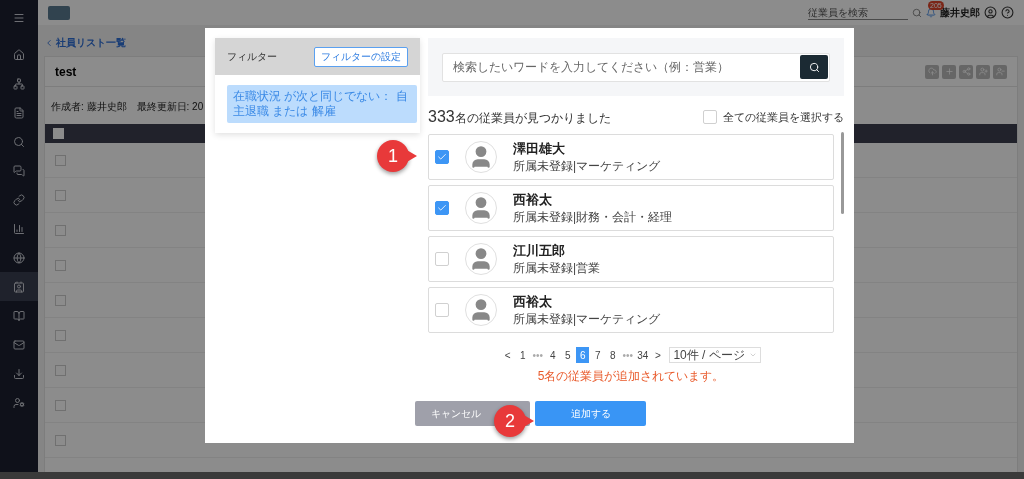 This screenshot has width=1024, height=479. I want to click on employee-department: 所属未登録|財務・会計・経理, so click(593, 217).